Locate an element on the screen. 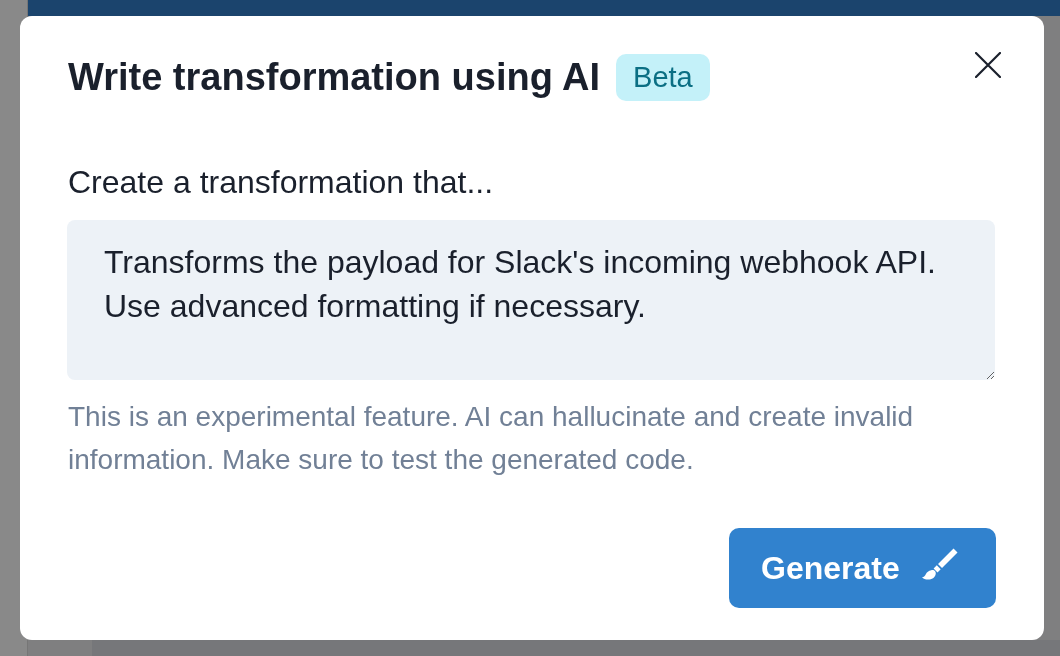  close-icon is located at coordinates (988, 65).